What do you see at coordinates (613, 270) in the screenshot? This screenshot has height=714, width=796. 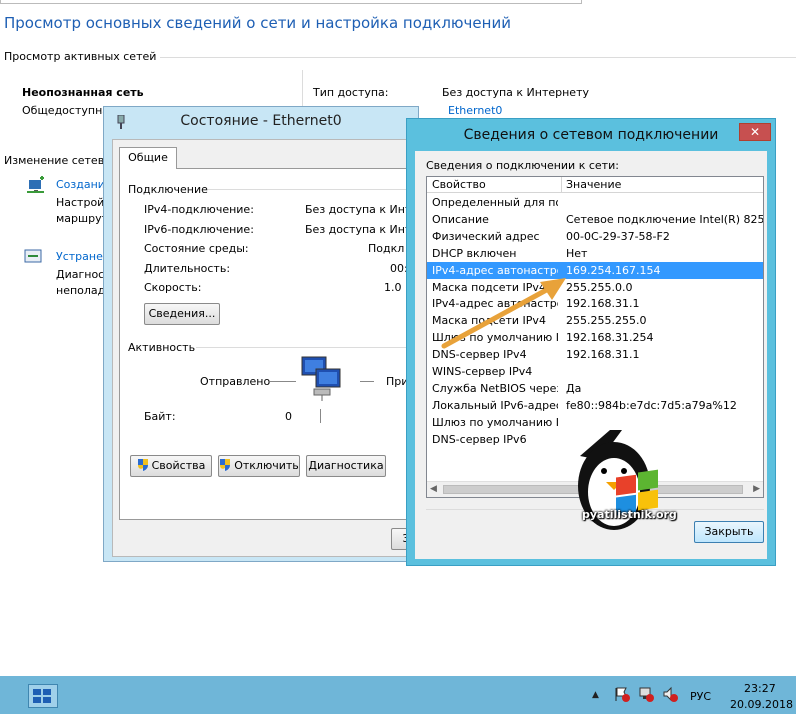 I see `value-cell: 169.254.167.154` at bounding box center [613, 270].